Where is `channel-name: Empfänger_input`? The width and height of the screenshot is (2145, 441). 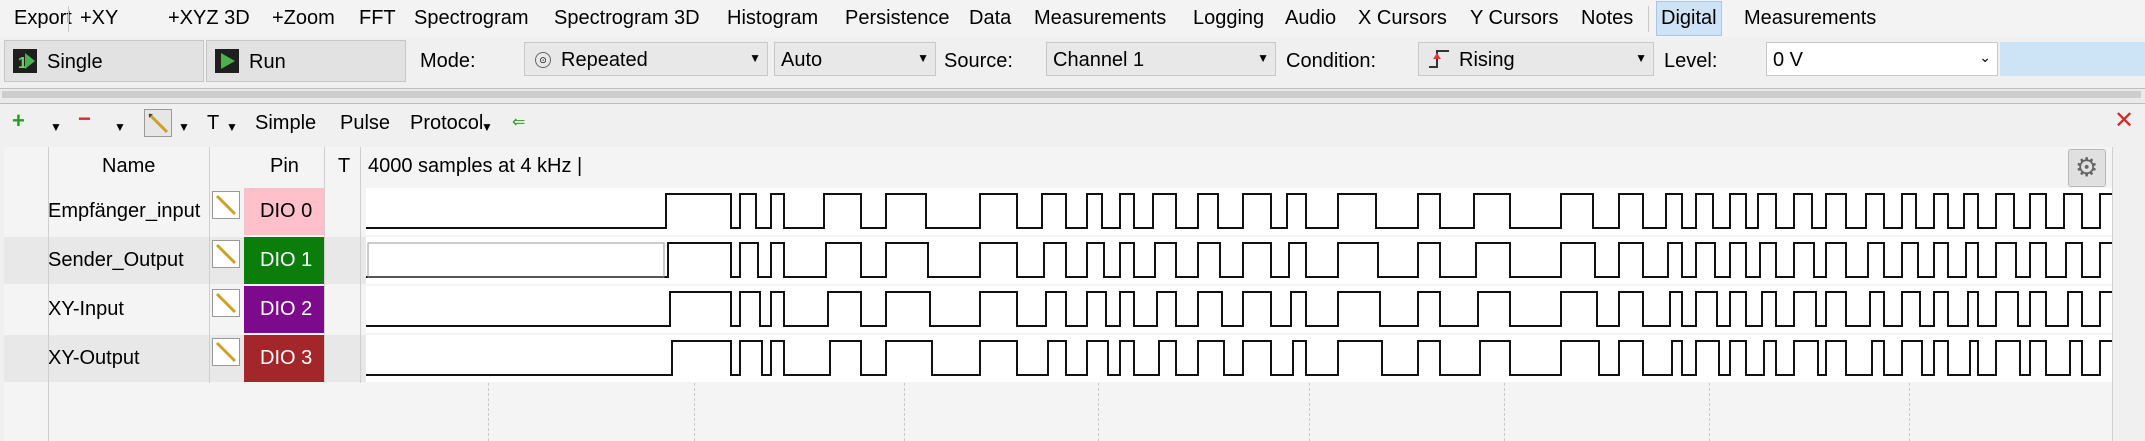 channel-name: Empfänger_input is located at coordinates (124, 211).